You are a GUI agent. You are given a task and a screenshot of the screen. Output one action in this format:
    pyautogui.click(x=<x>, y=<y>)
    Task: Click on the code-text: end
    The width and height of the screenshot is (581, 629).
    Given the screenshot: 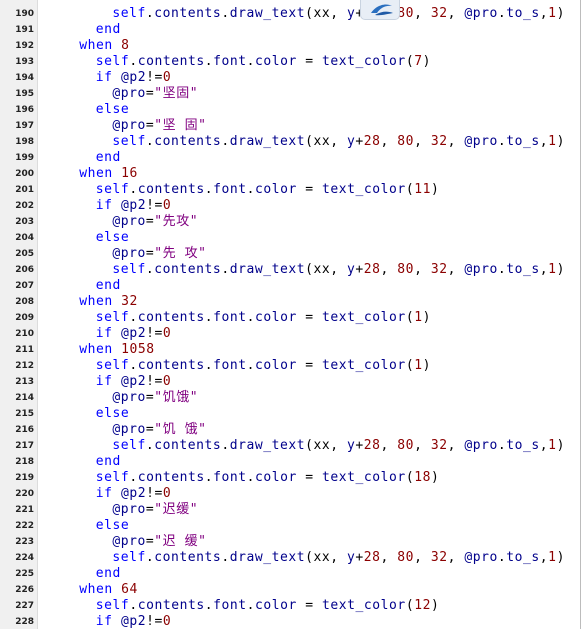 What is the action you would take?
    pyautogui.click(x=83, y=462)
    